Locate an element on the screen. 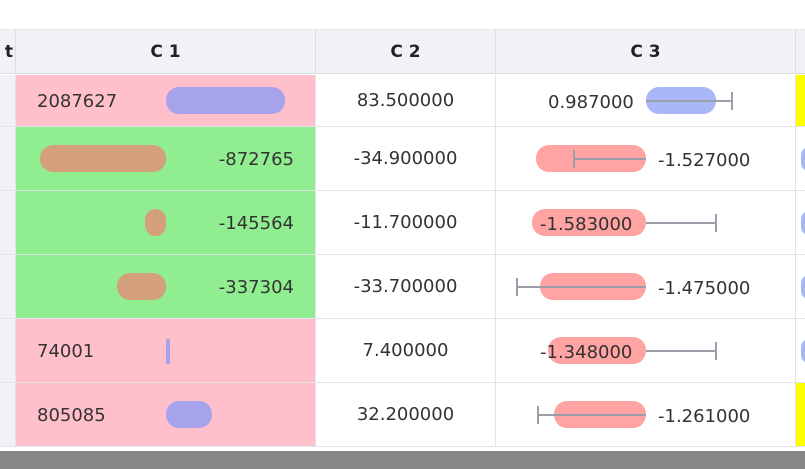 The height and width of the screenshot is (469, 805). c3-cell: -1.348000 is located at coordinates (646, 351).